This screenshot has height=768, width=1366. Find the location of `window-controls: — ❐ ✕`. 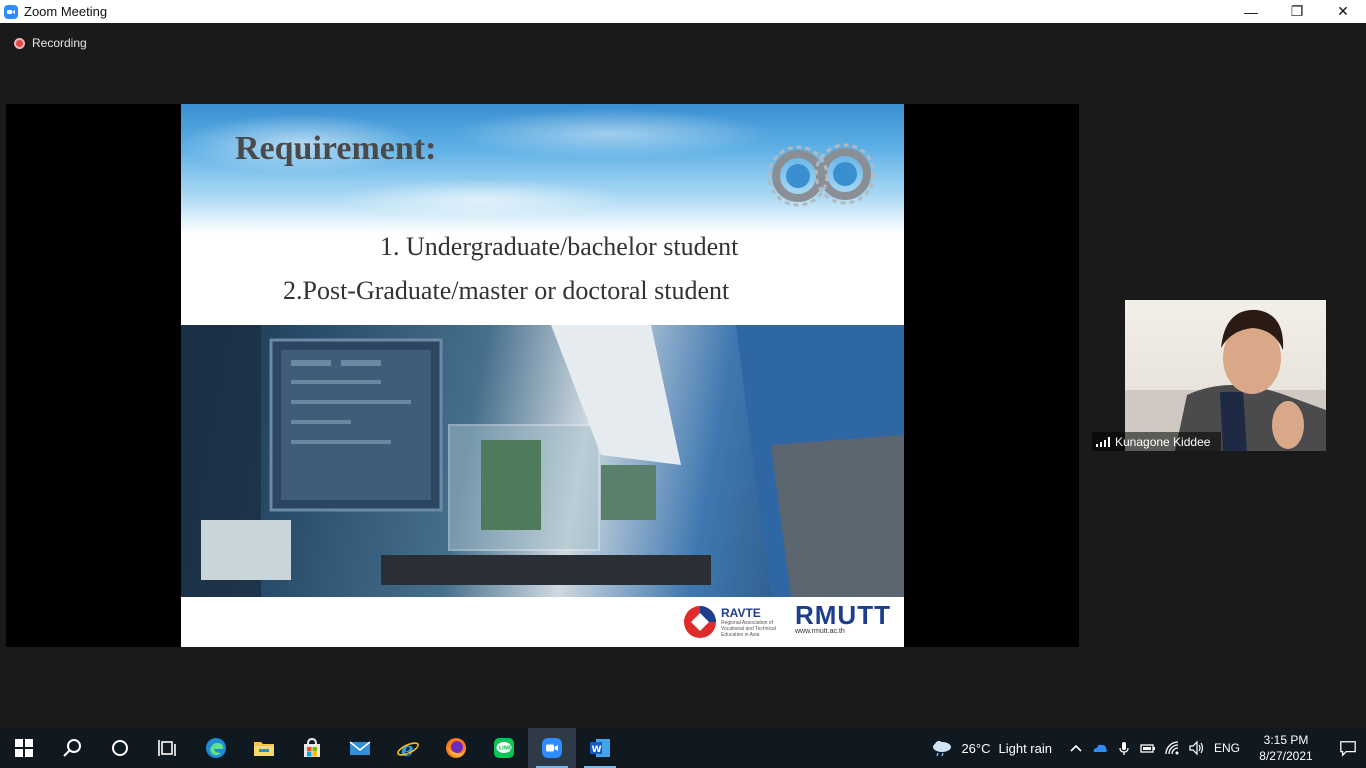

window-controls: — ❐ ✕ is located at coordinates (1297, 11).